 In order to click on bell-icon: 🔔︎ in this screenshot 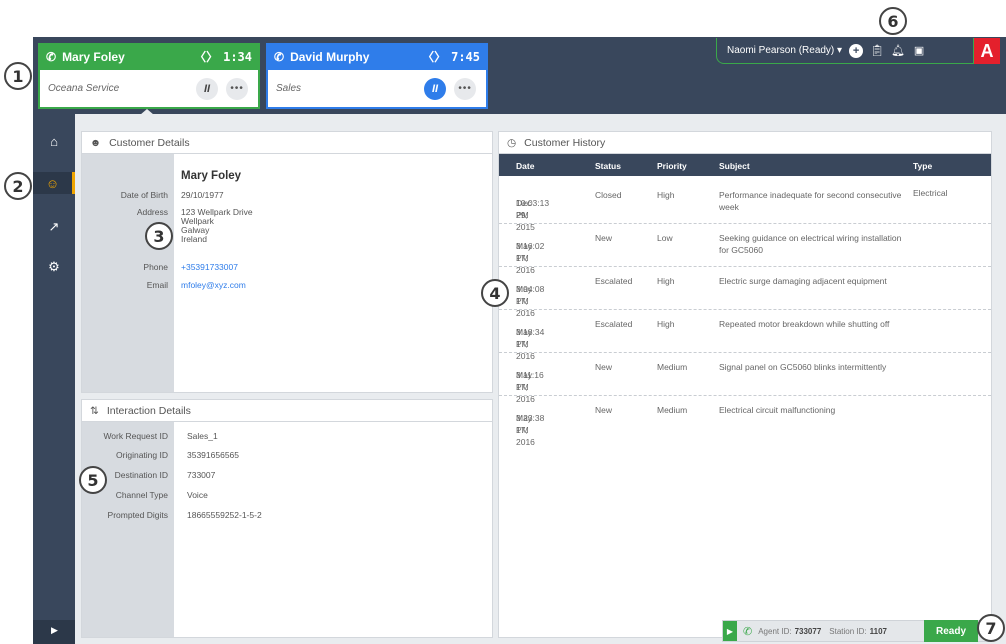, I will do `click(898, 51)`.